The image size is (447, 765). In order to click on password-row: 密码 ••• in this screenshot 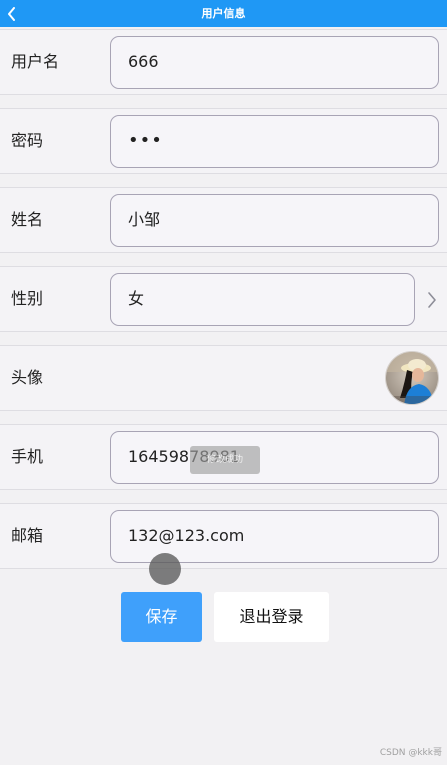, I will do `click(223, 141)`.